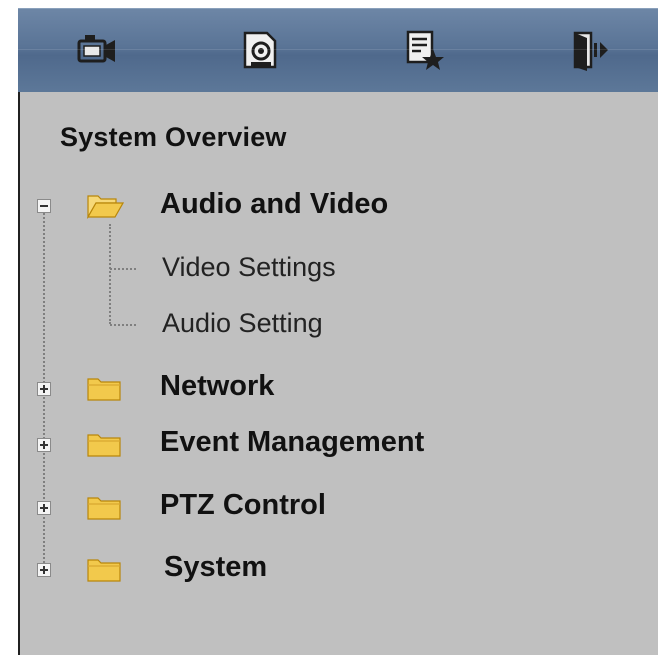  I want to click on top-toolbar, so click(338, 51).